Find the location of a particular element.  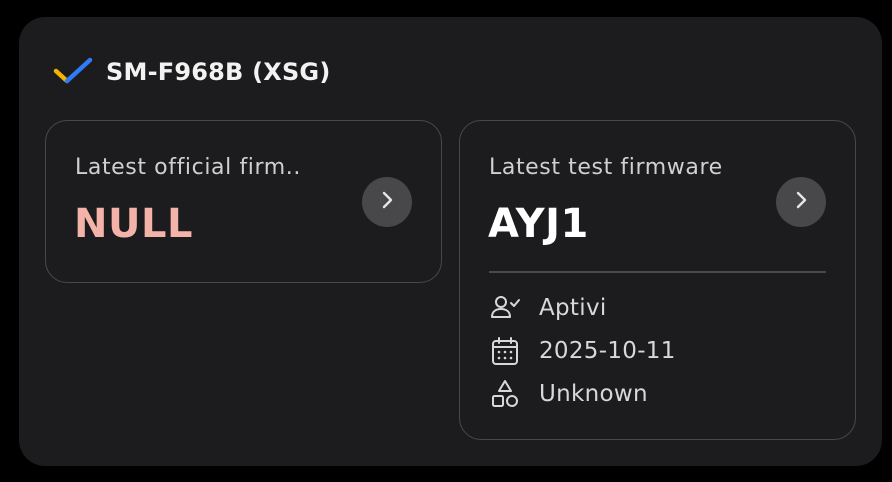

calendar-icon is located at coordinates (505, 351).